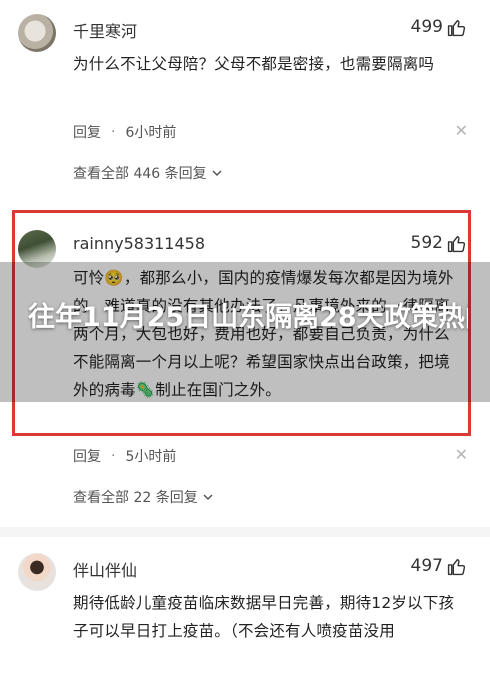 The width and height of the screenshot is (490, 677). I want to click on like-count: 499, so click(426, 27).